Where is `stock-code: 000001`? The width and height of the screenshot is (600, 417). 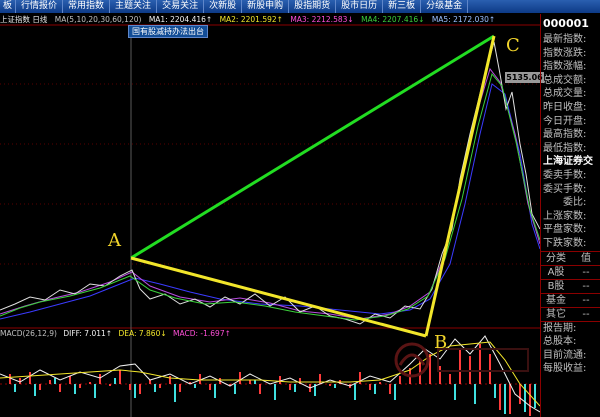
stock-code: 000001 is located at coordinates (566, 23).